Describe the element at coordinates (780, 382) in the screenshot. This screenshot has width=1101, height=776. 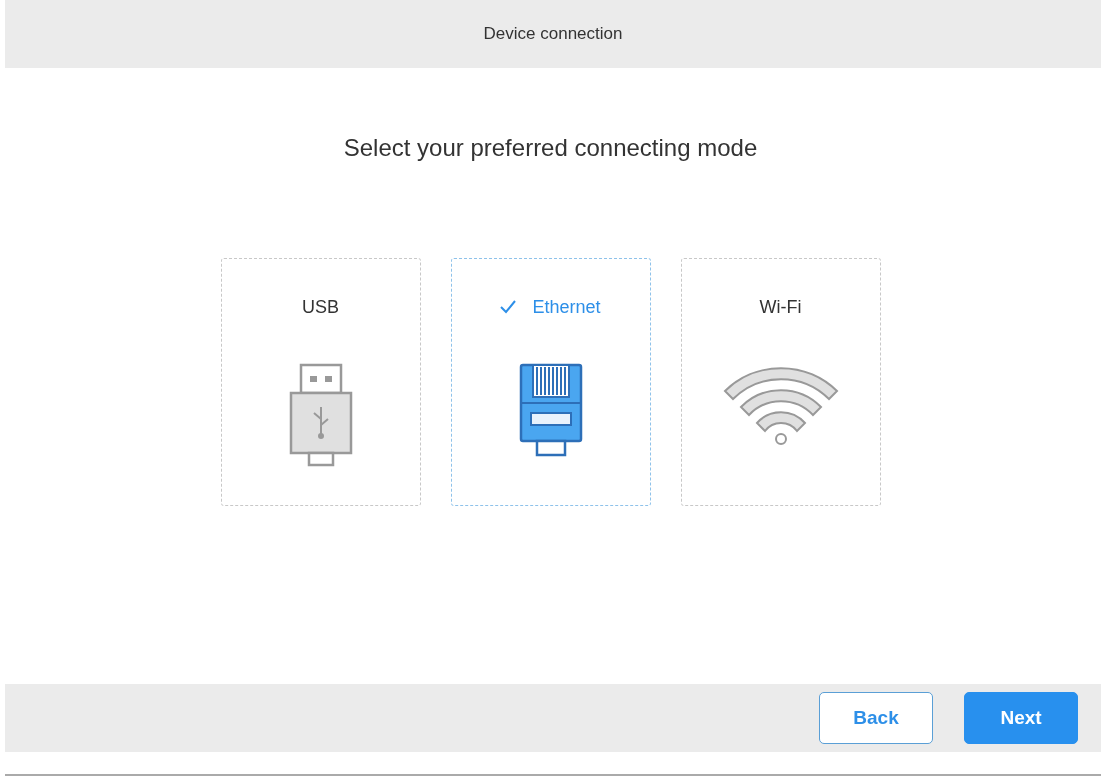
I see `mode-option: Wi-Fi` at that location.